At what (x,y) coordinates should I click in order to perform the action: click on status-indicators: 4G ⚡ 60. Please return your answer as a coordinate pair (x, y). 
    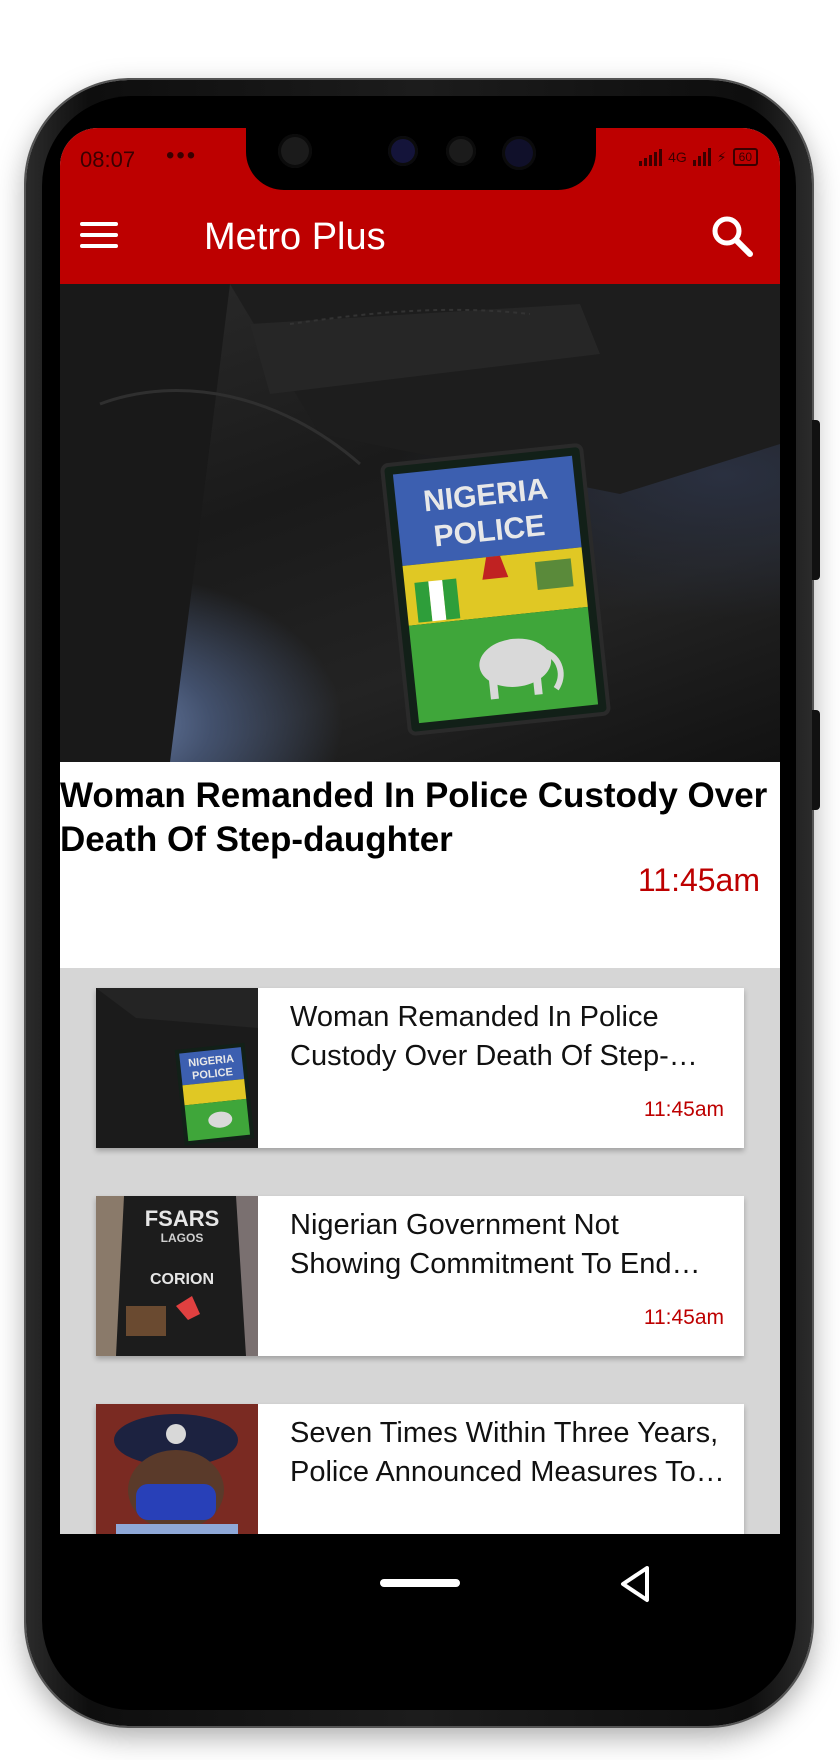
    Looking at the image, I should click on (698, 157).